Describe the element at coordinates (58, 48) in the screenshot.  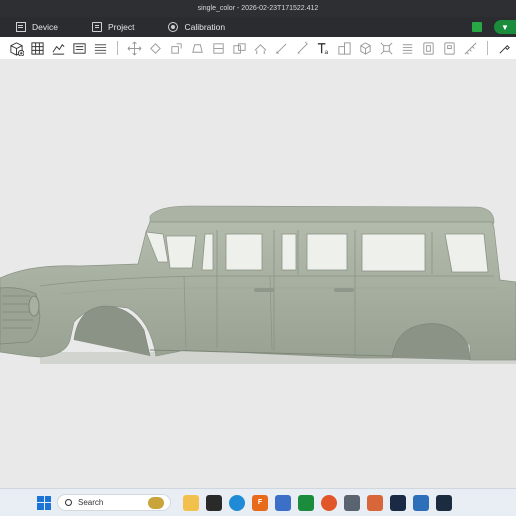
I see `import-icon` at that location.